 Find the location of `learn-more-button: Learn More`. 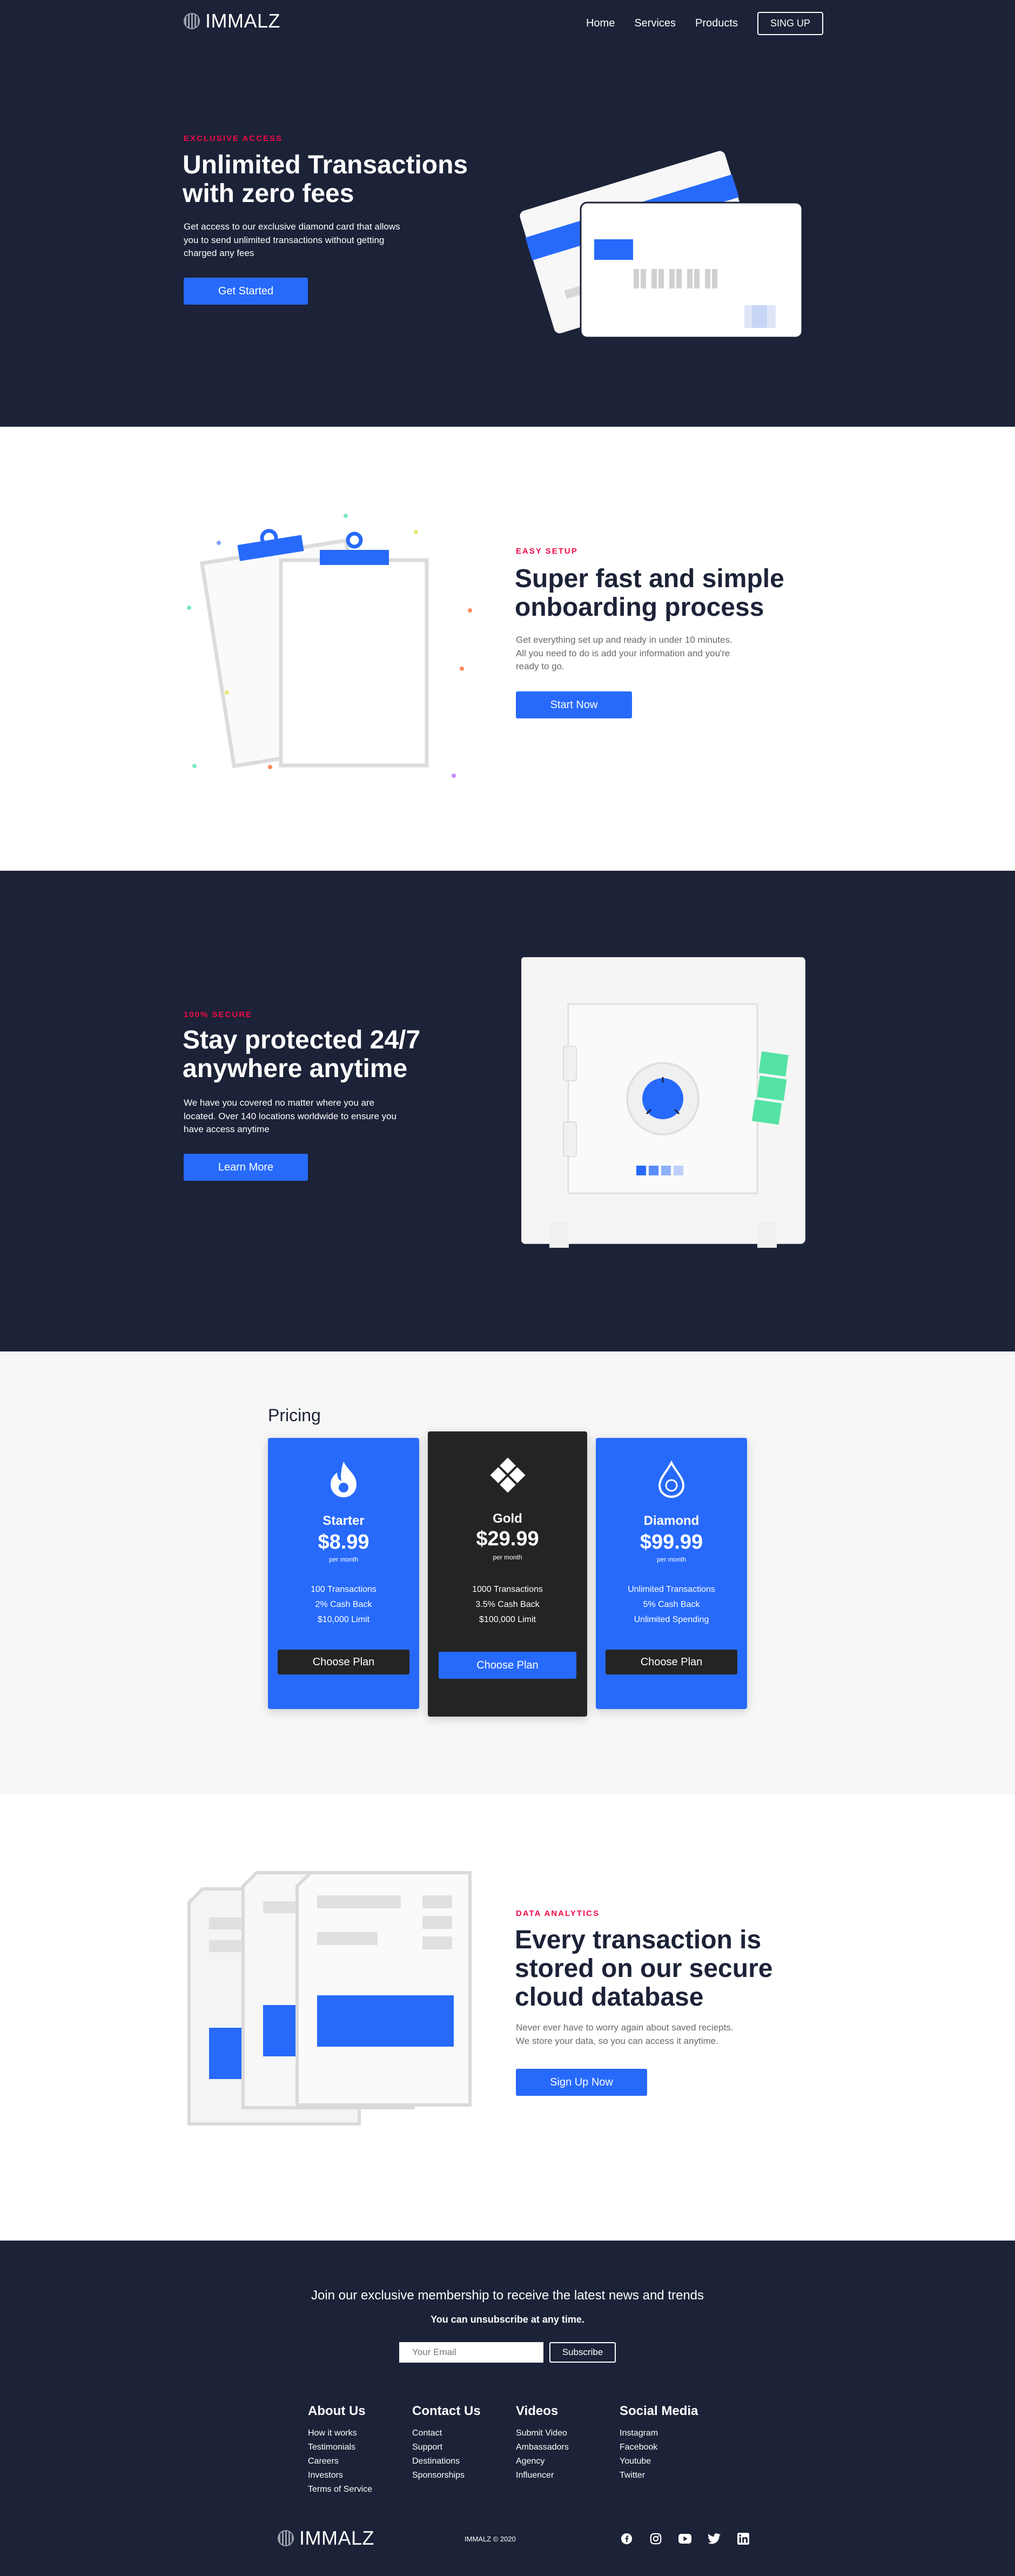

learn-more-button: Learn More is located at coordinates (246, 1167).